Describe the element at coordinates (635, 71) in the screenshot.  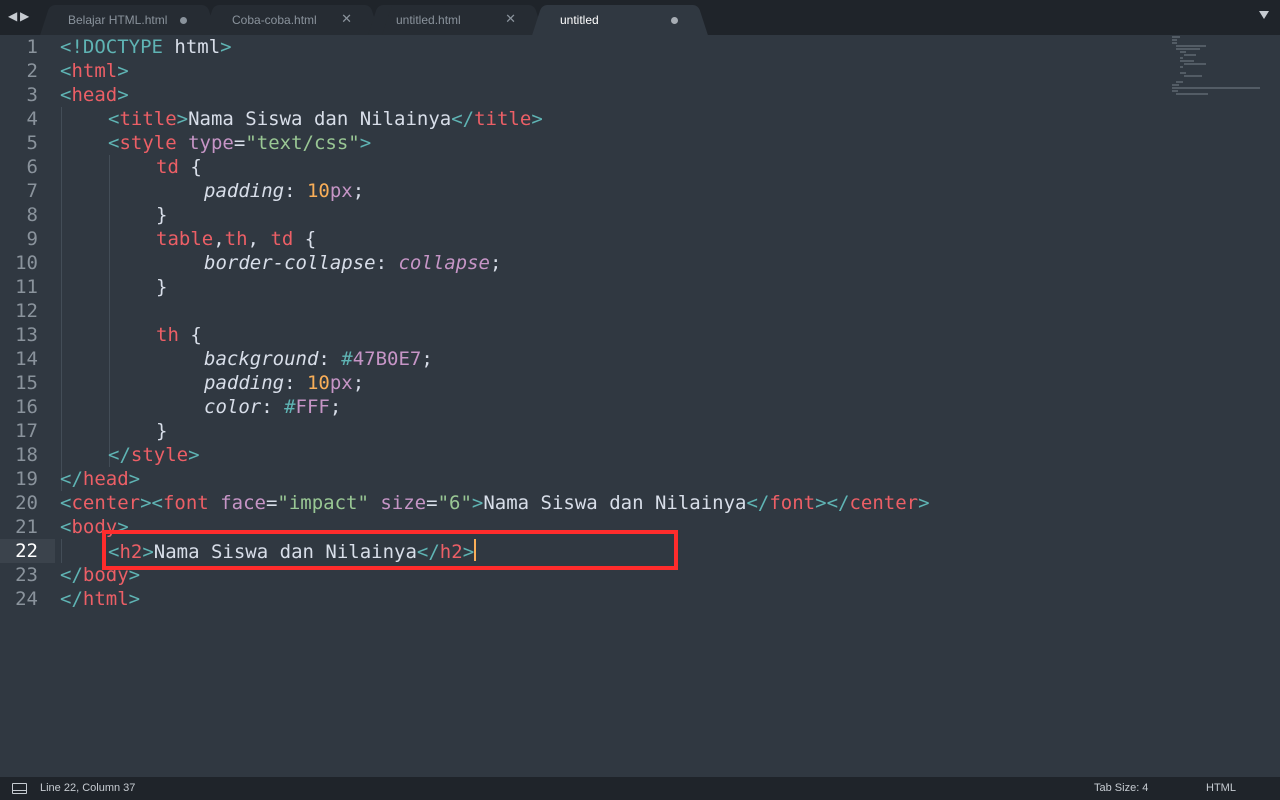
I see `code-line: 2 <html>` at that location.